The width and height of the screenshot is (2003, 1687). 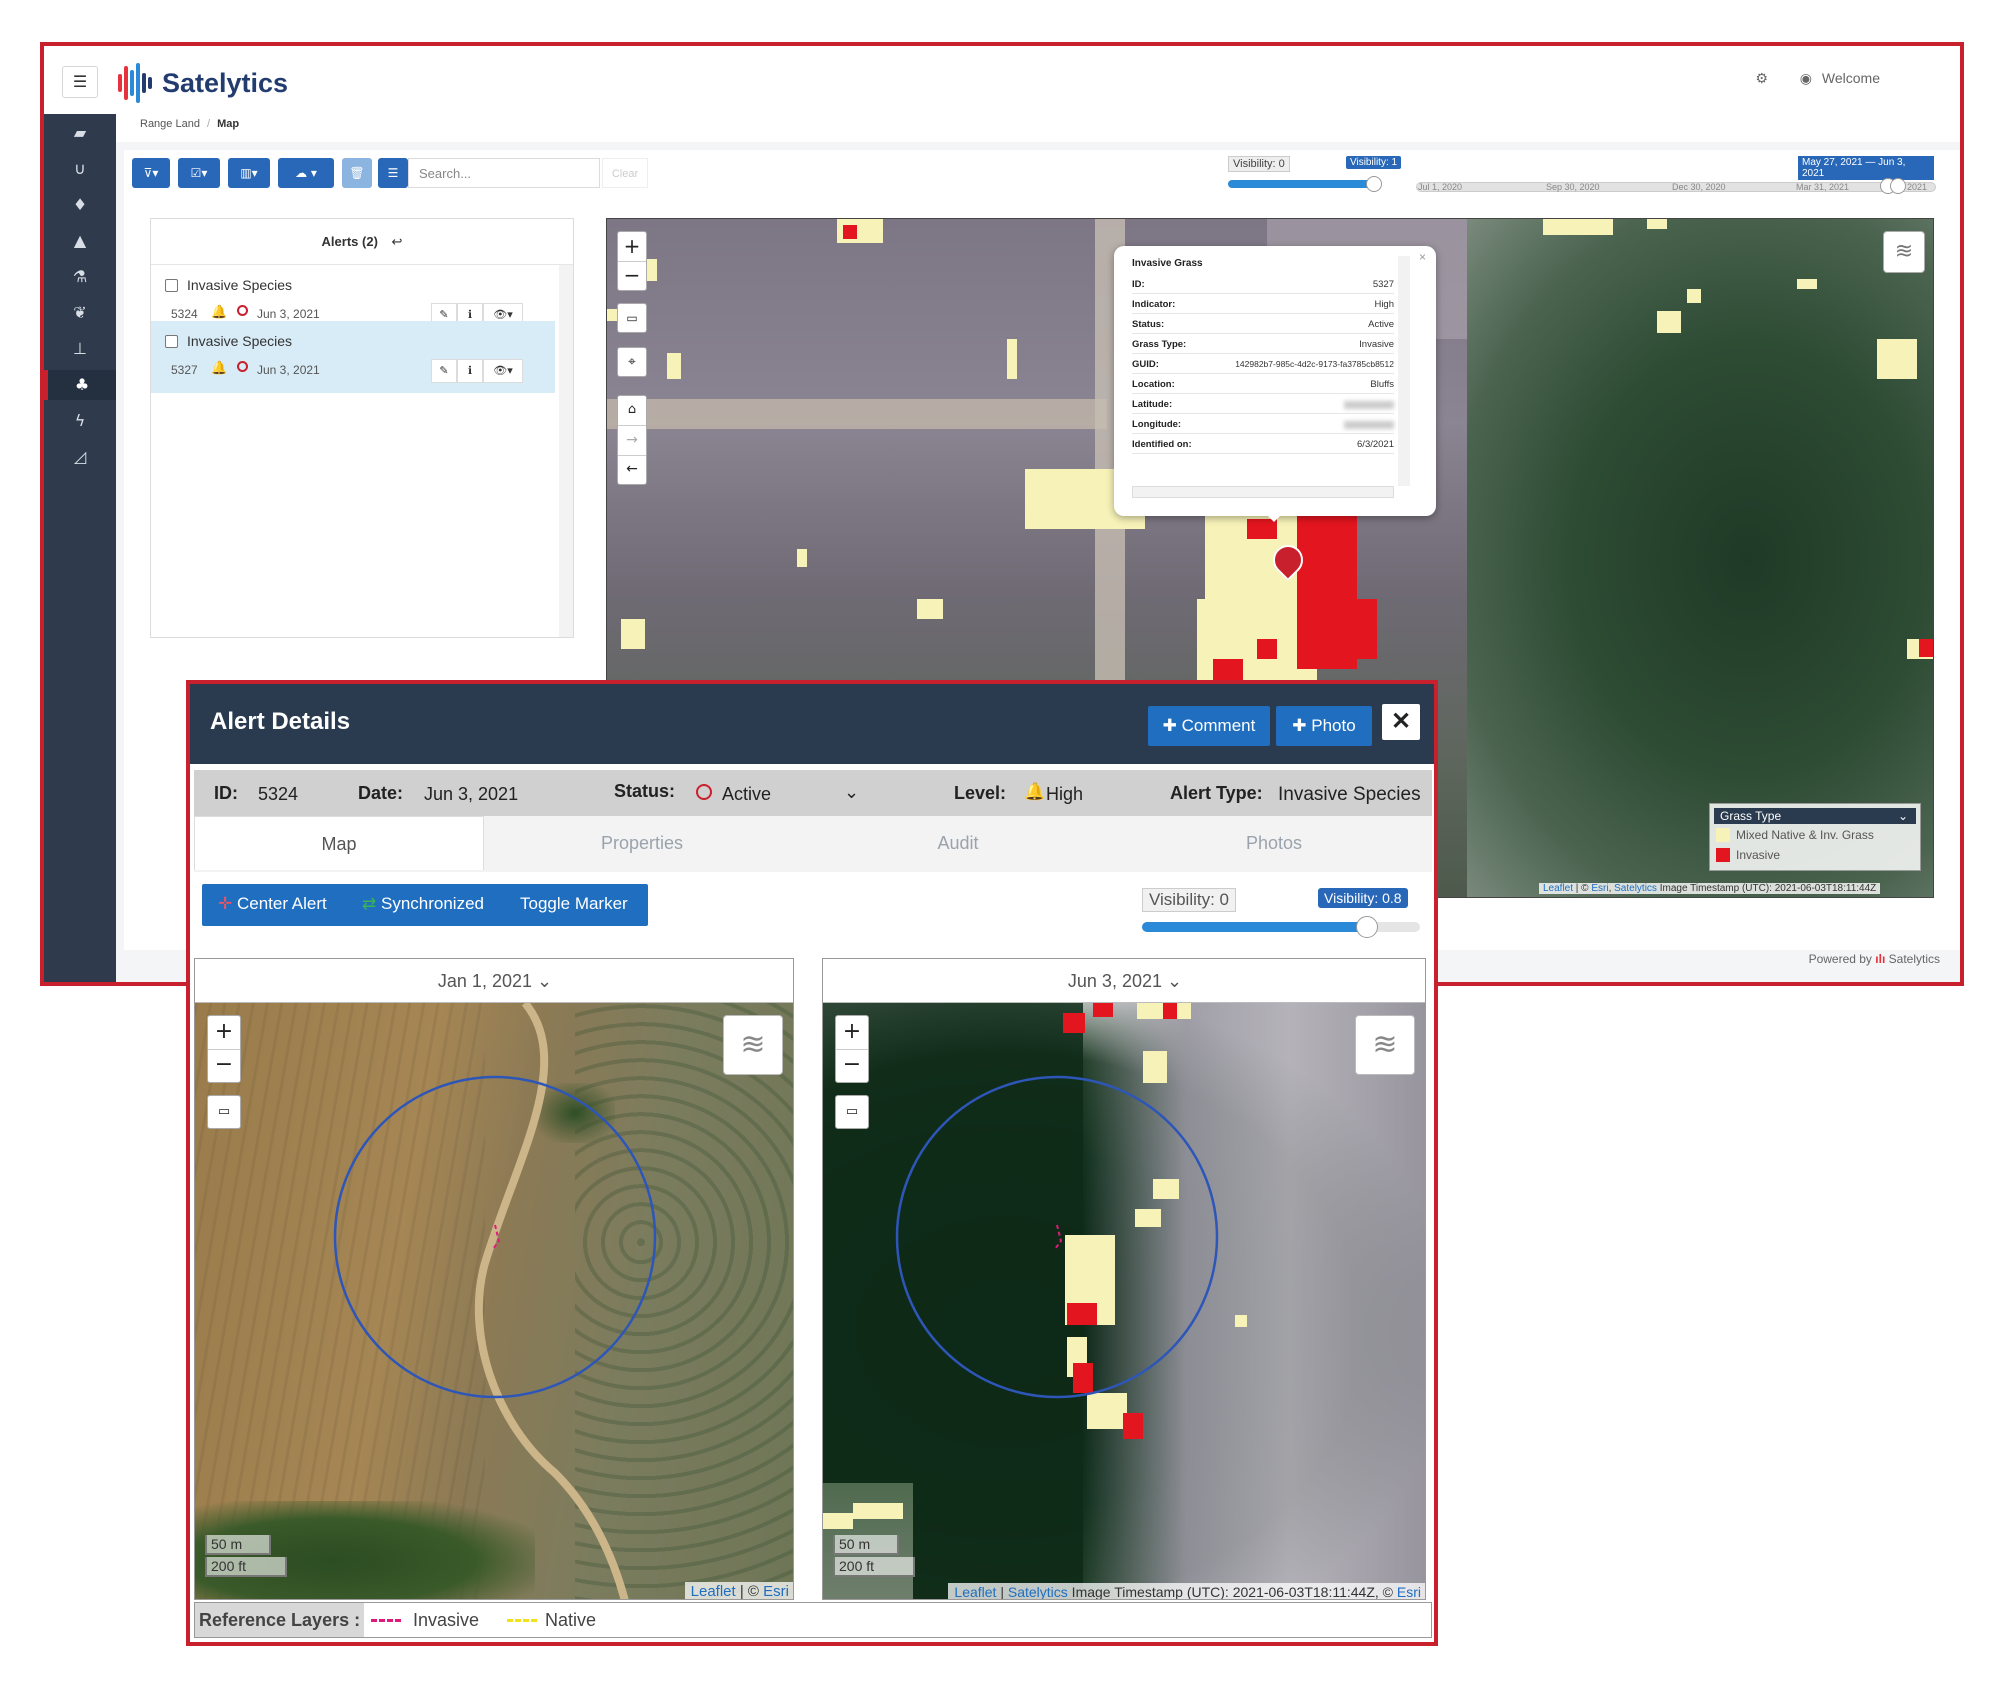 What do you see at coordinates (1162, 444) in the screenshot?
I see `popup-key: Identified on:` at bounding box center [1162, 444].